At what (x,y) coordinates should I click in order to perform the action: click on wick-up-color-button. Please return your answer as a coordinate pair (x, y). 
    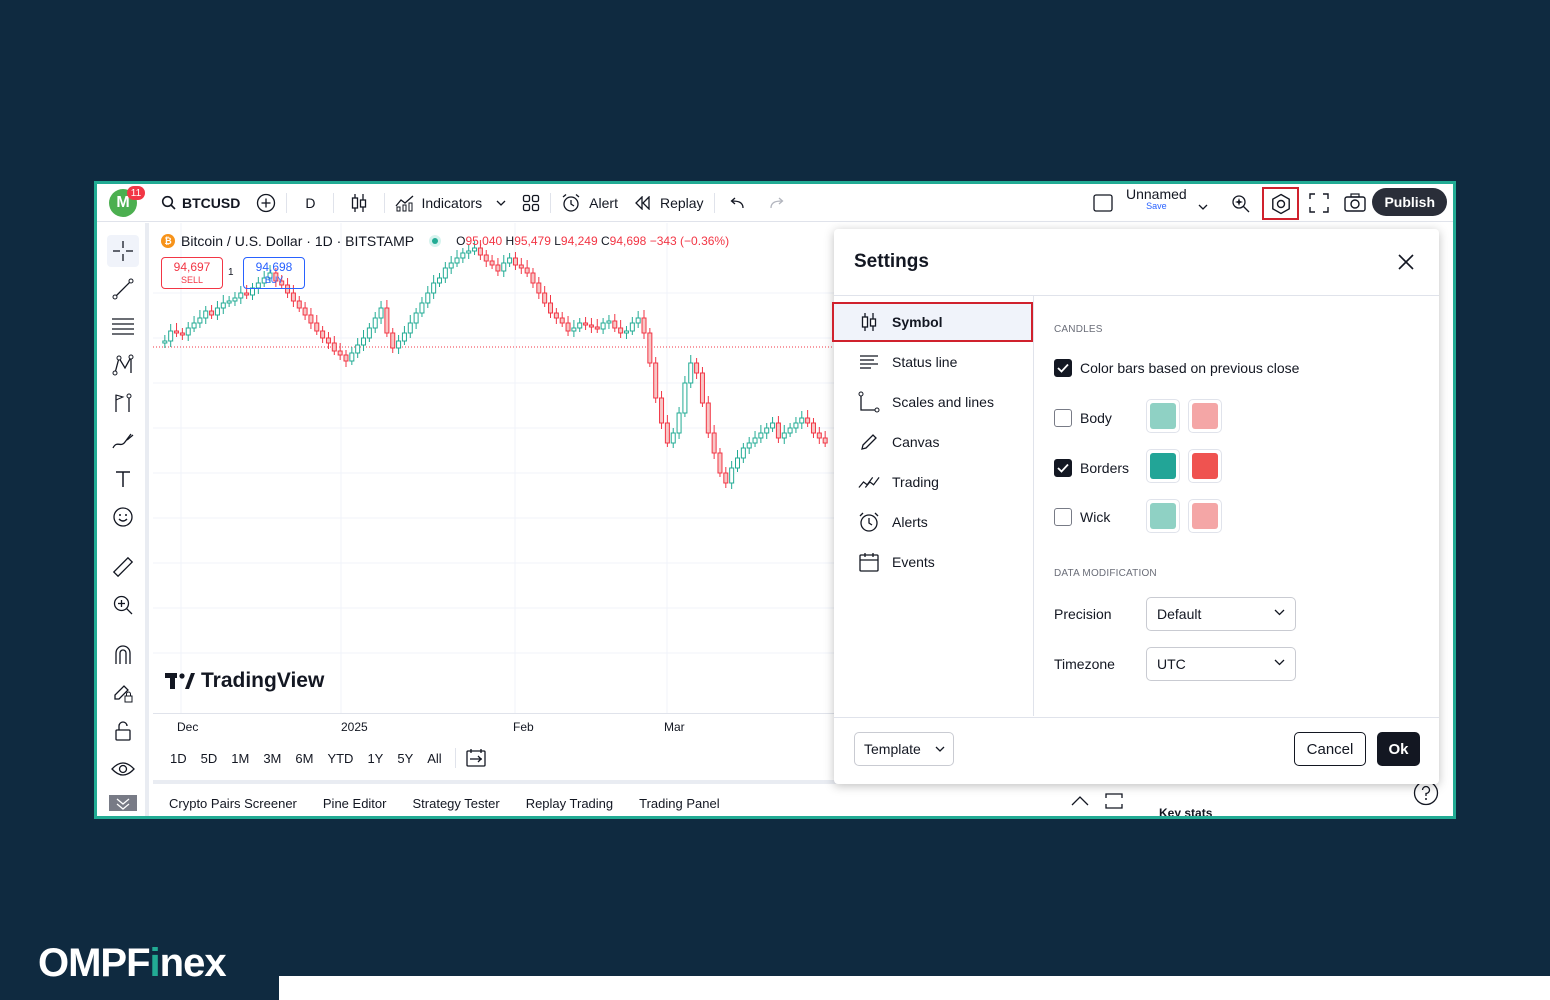
    Looking at the image, I should click on (1163, 516).